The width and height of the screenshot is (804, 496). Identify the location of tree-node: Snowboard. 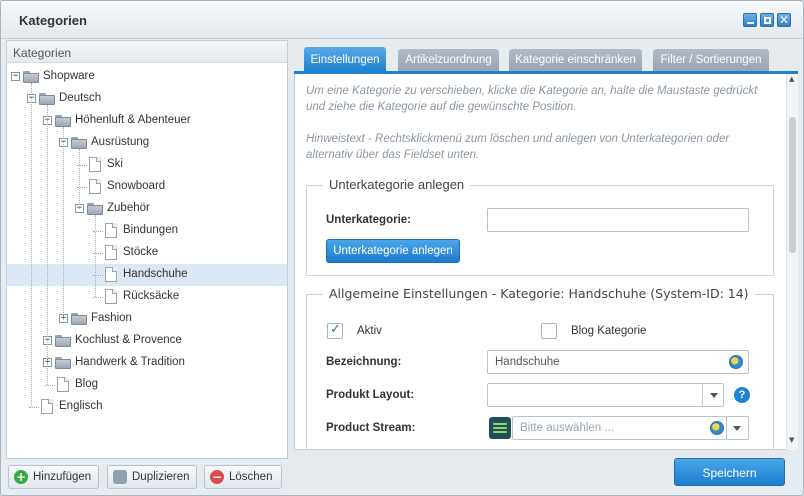
(147, 187).